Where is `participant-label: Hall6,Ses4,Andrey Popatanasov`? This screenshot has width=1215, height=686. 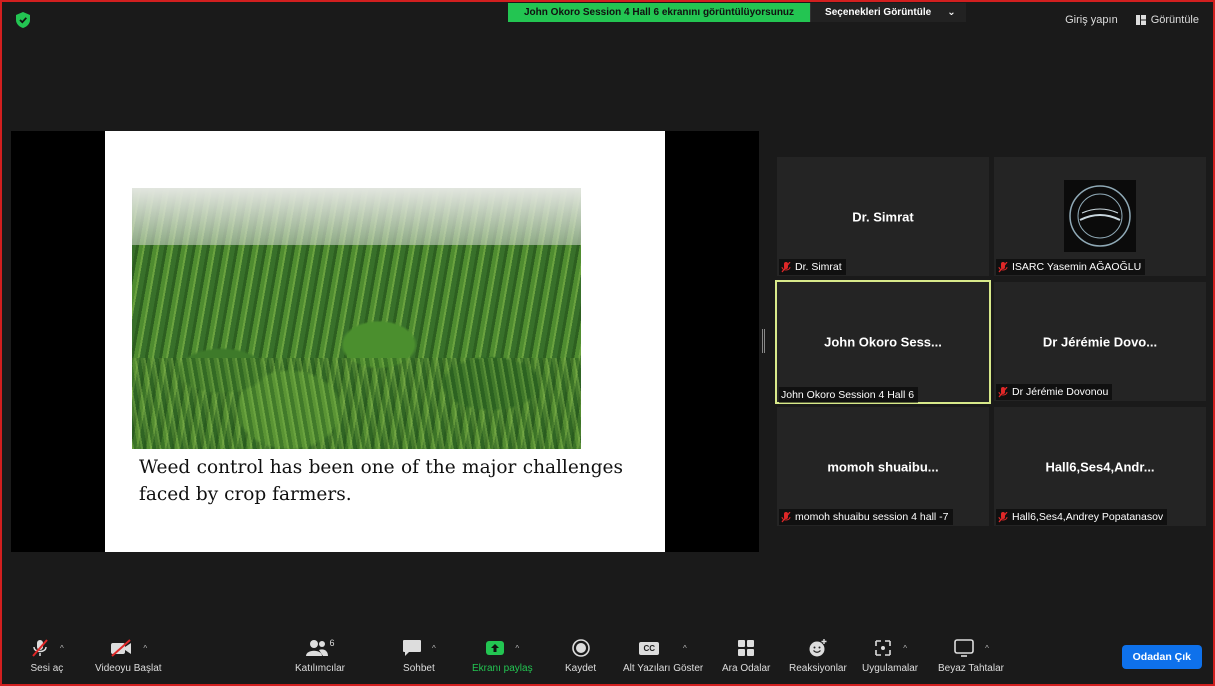
participant-label: Hall6,Ses4,Andrey Popatanasov is located at coordinates (1082, 517).